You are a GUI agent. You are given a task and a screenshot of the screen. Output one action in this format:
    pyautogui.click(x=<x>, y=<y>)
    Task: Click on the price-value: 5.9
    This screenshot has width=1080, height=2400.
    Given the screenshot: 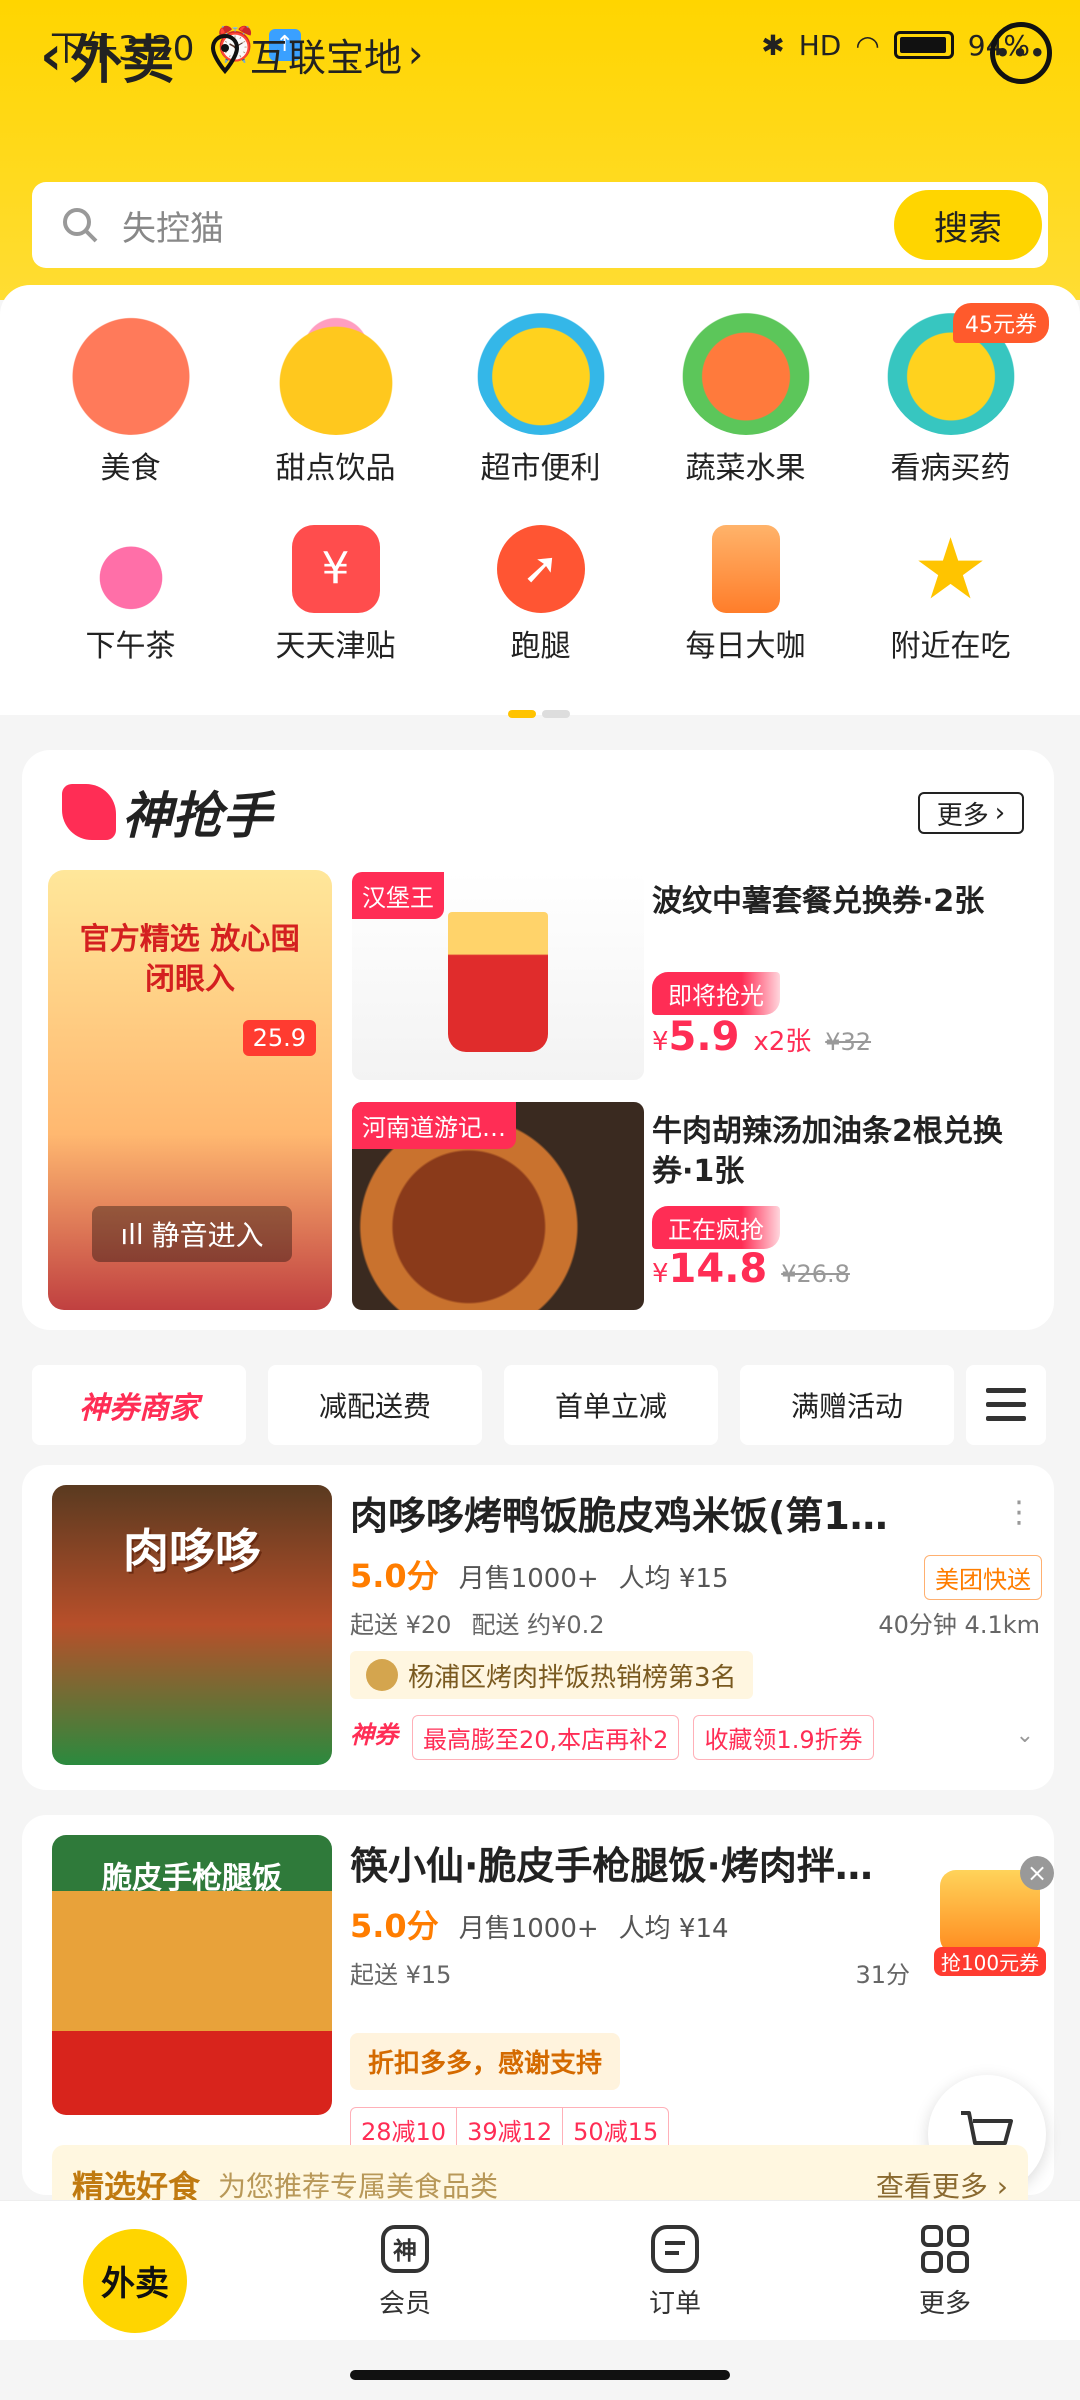 What is the action you would take?
    pyautogui.click(x=704, y=1037)
    